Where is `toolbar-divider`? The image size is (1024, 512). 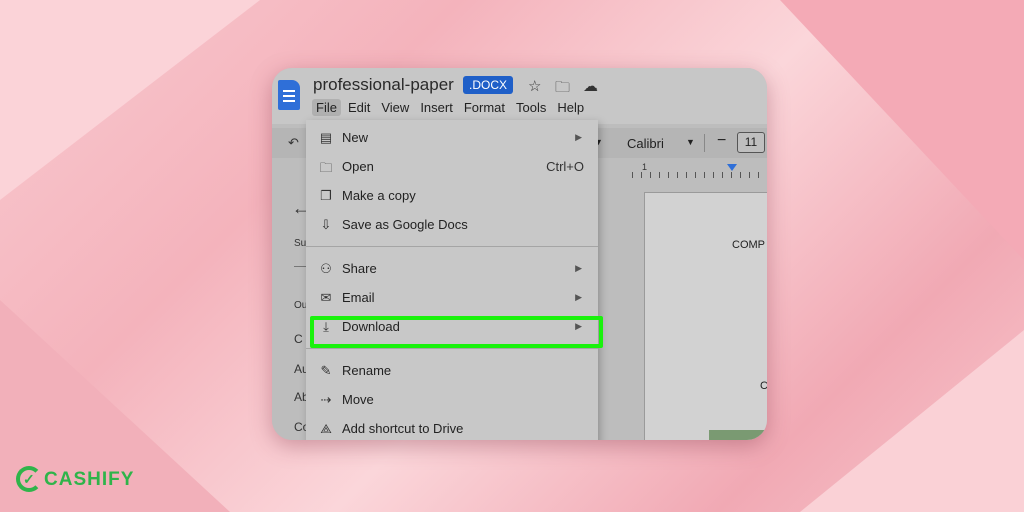
toolbar-divider is located at coordinates (704, 143).